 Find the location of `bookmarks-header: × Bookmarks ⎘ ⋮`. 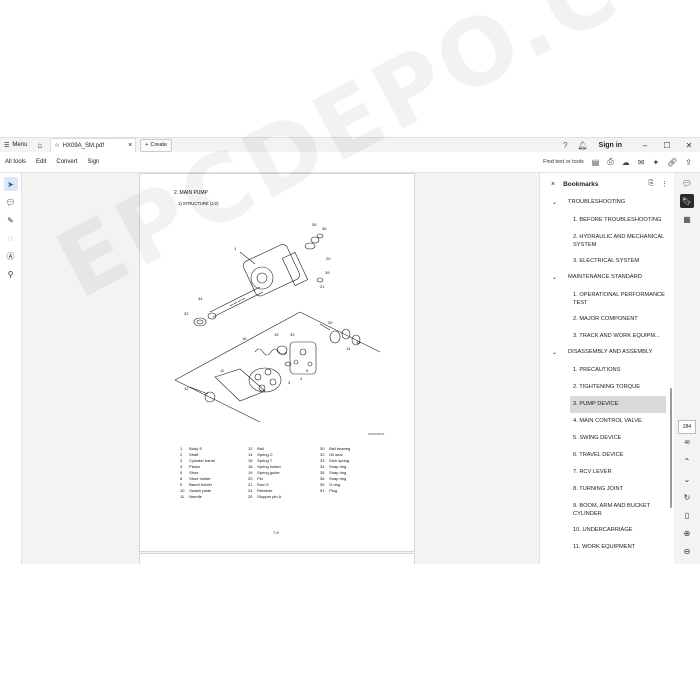

bookmarks-header: × Bookmarks ⎘ ⋮ is located at coordinates (607, 184).